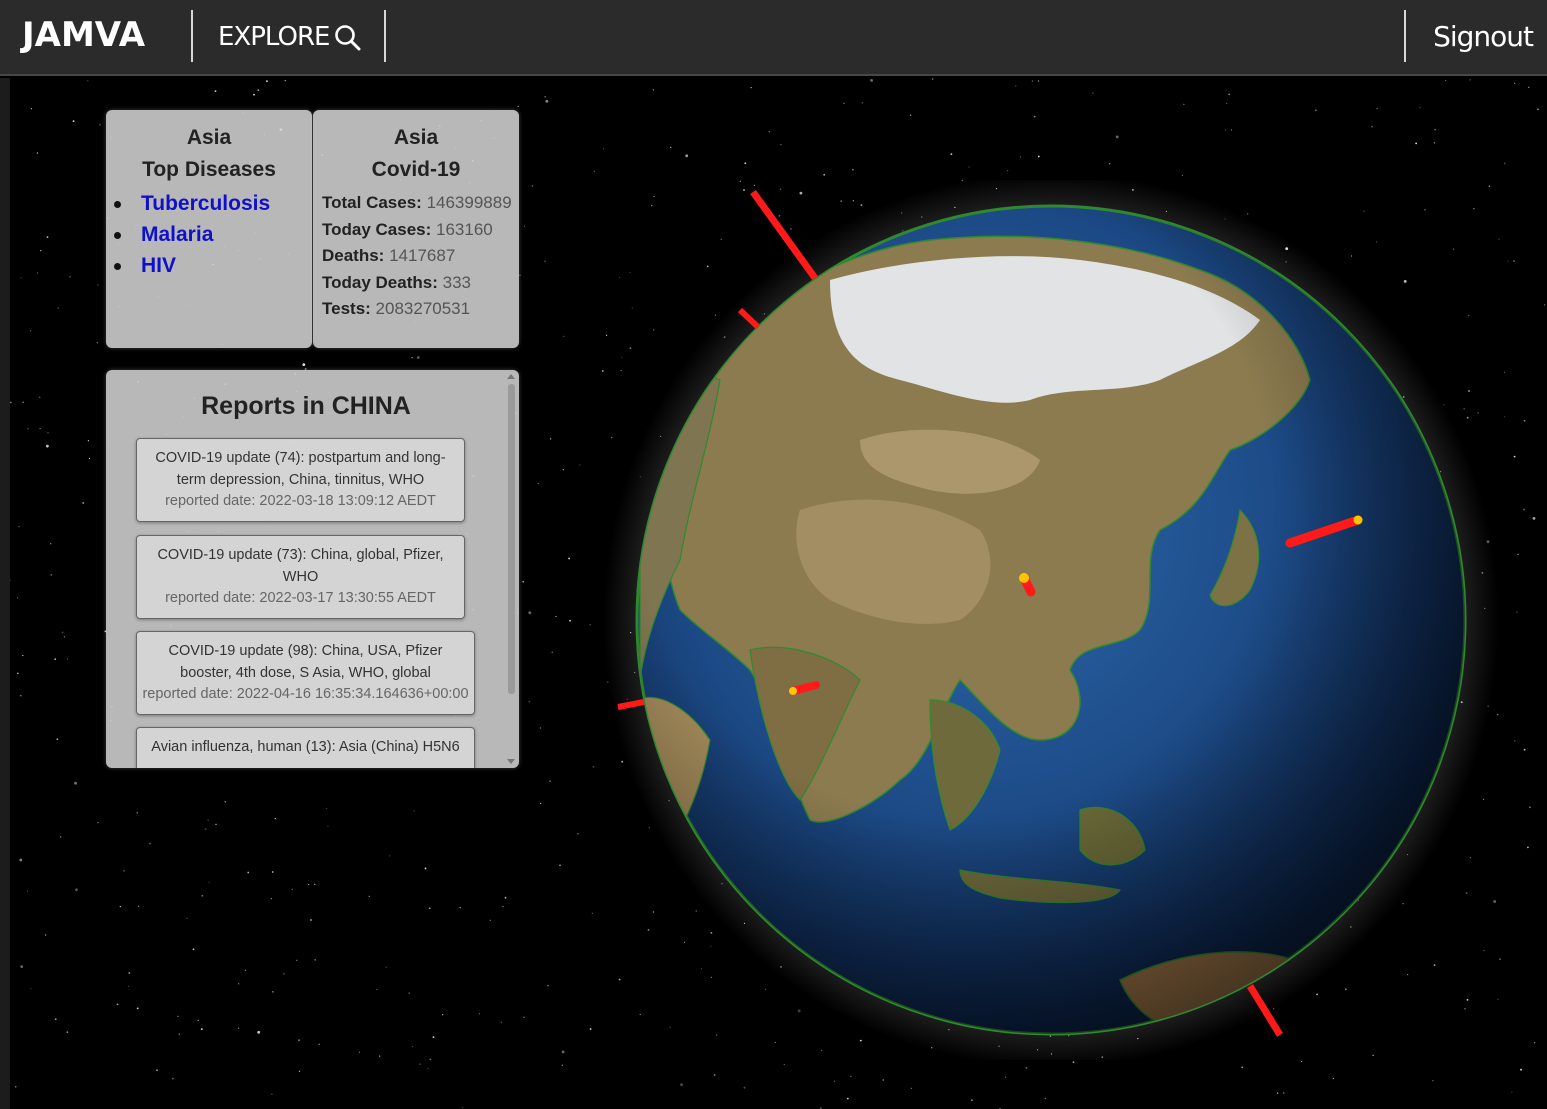 The height and width of the screenshot is (1109, 1547). I want to click on disease-link-malaria: Malaria, so click(213, 234).